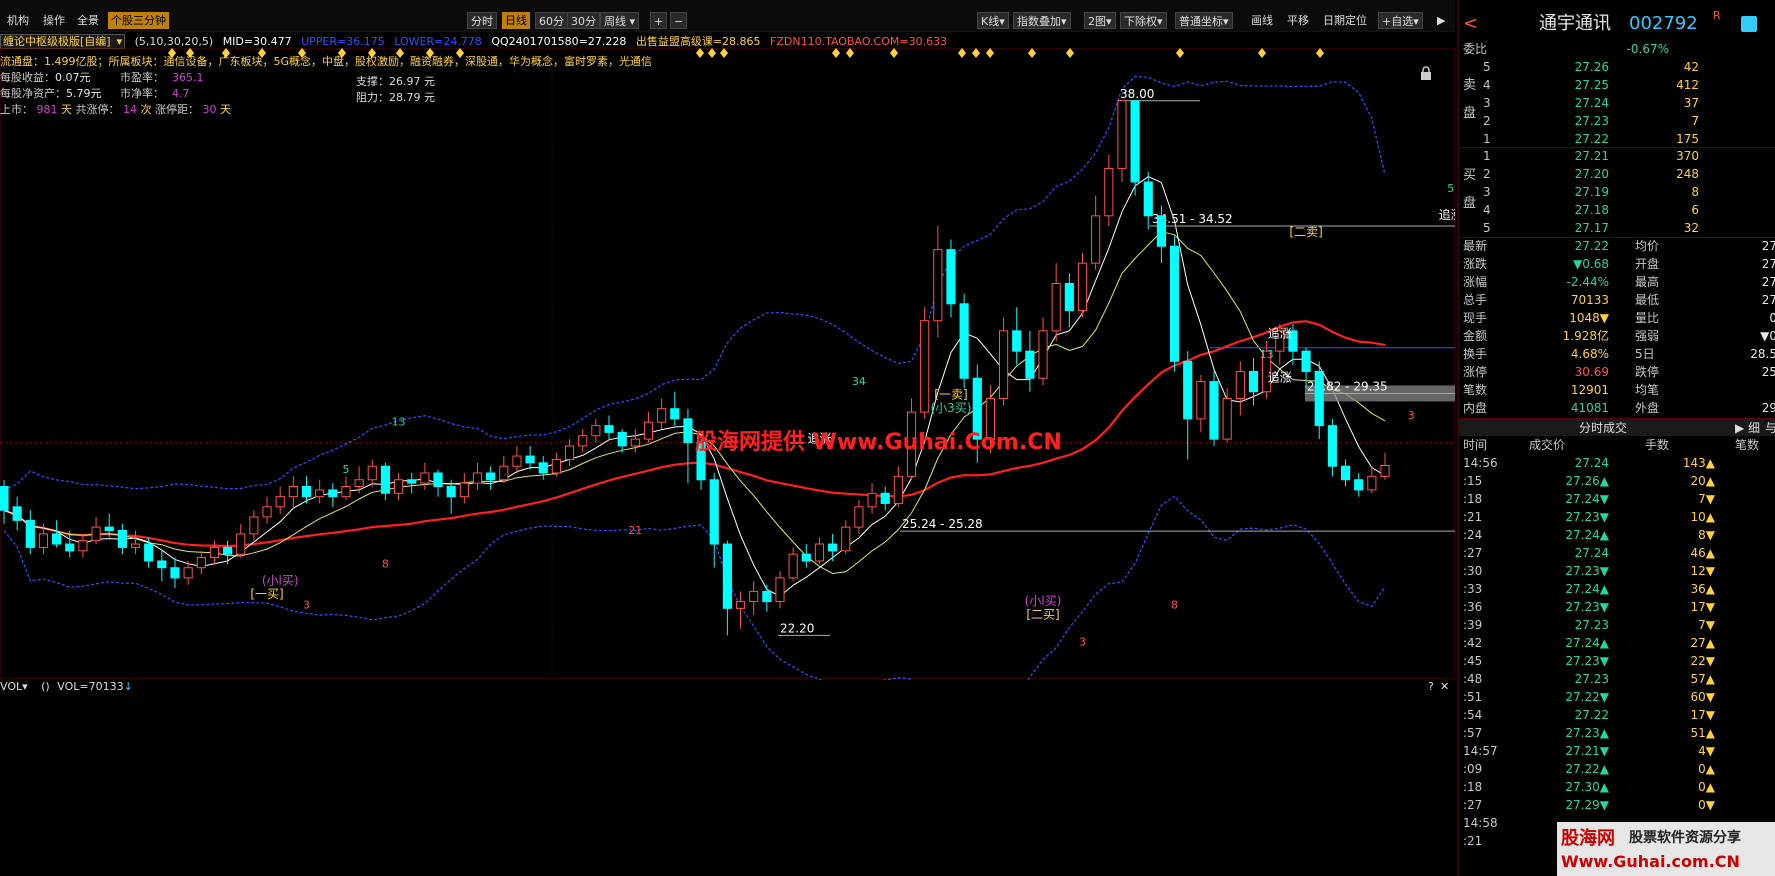 The width and height of the screenshot is (1775, 876). Describe the element at coordinates (516, 20) in the screenshot. I see `period-daily: 日线` at that location.